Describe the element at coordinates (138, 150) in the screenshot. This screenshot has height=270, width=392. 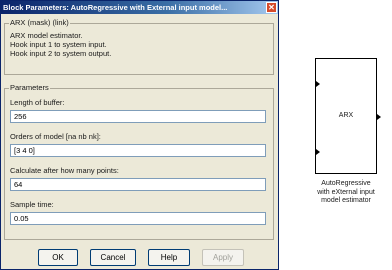
I see `model-orders-input` at that location.